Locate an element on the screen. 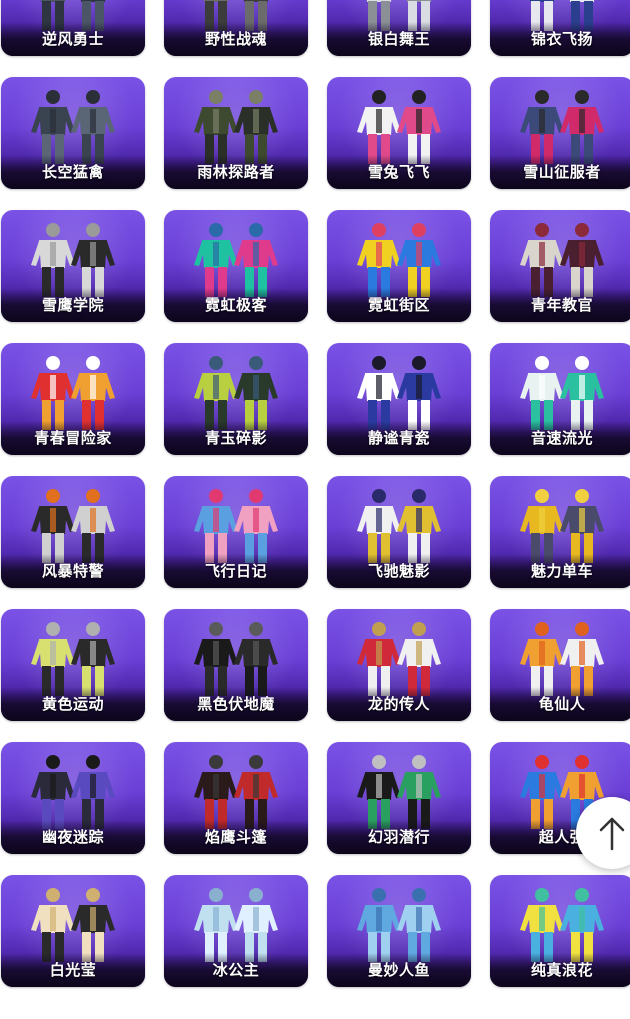  outfit-card: 飞行日记 is located at coordinates (236, 532).